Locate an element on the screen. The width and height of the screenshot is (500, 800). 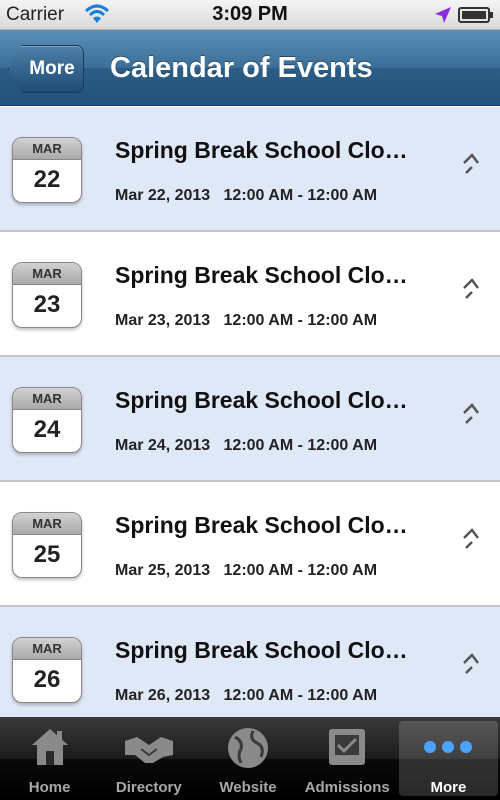
event-day: 23 is located at coordinates (47, 304).